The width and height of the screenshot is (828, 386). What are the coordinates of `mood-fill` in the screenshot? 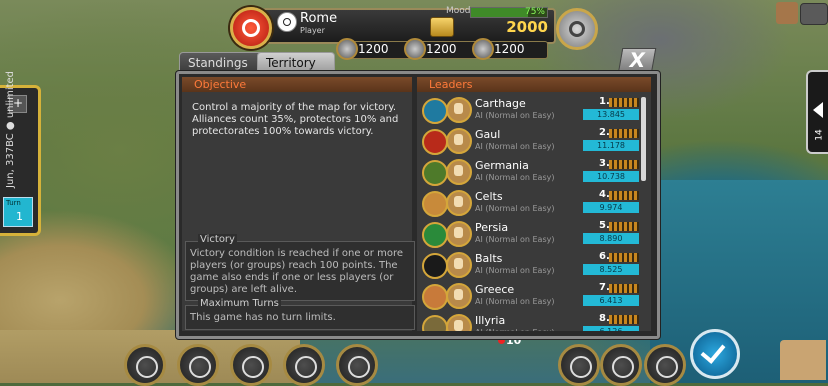 It's located at (499, 12).